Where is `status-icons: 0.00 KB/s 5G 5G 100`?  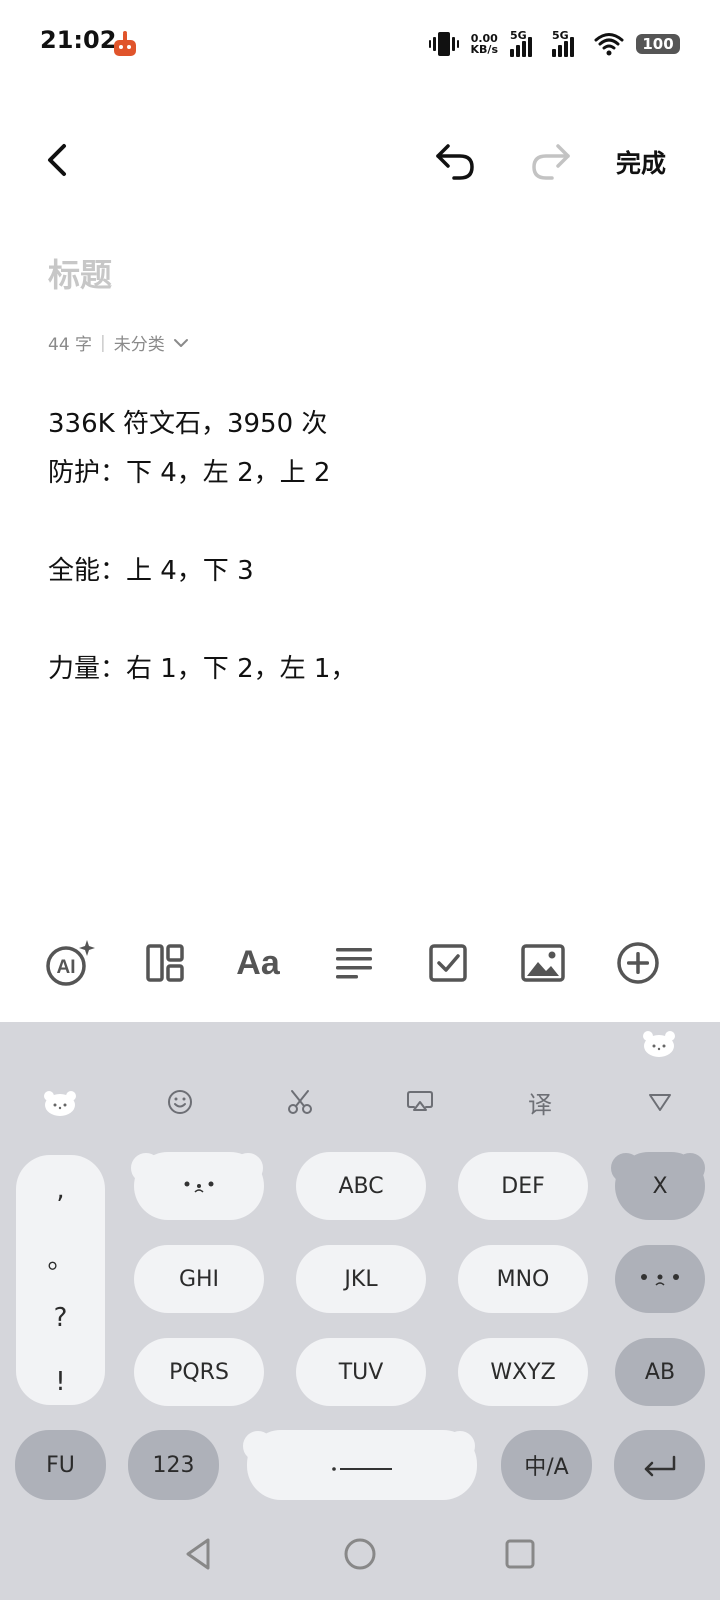 status-icons: 0.00 KB/s 5G 5G 100 is located at coordinates (554, 44).